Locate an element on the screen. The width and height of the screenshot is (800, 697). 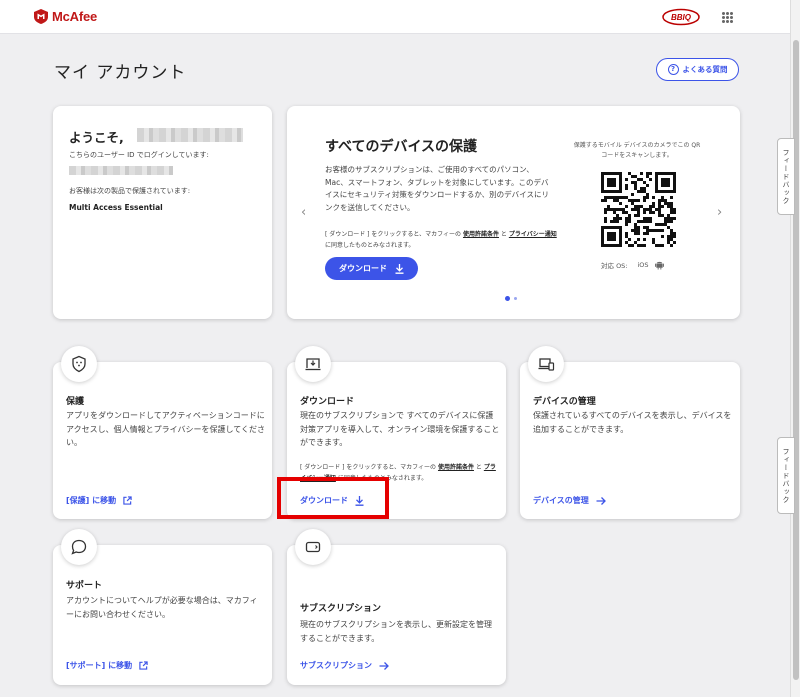
redacted-user-id is located at coordinates (121, 170).